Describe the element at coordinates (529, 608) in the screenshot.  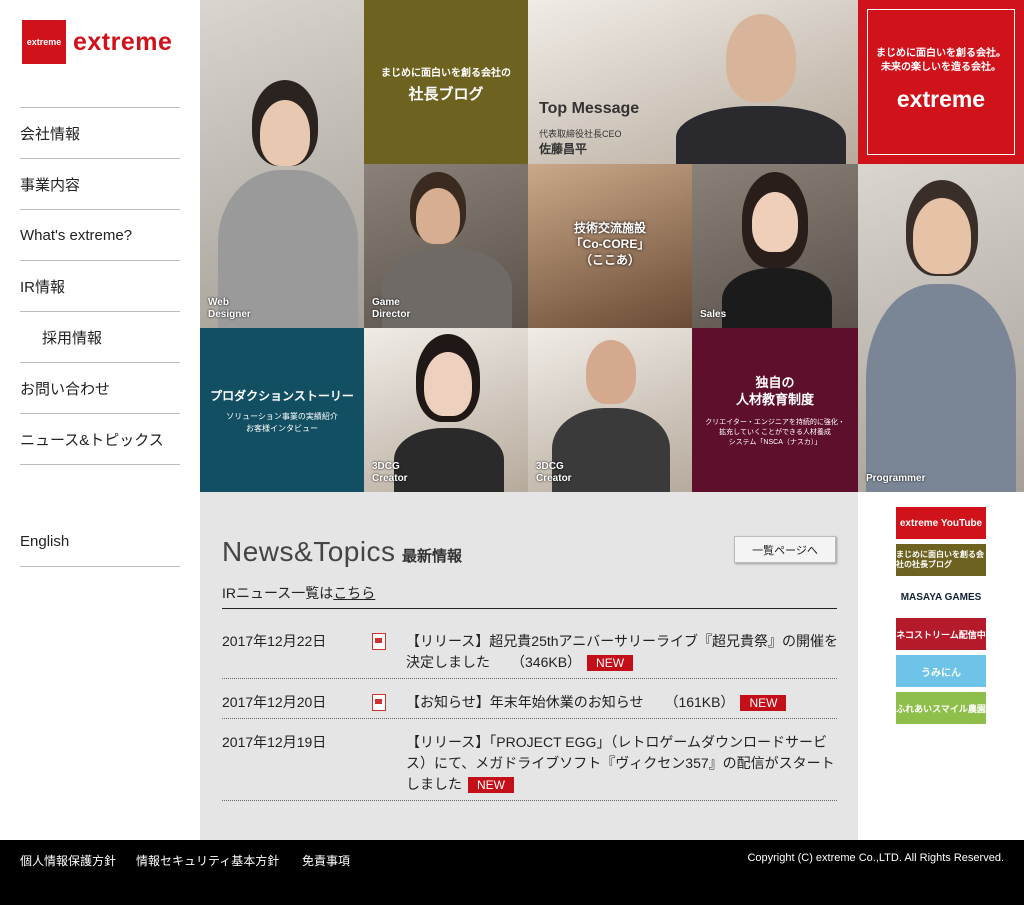
I see `news-divider` at that location.